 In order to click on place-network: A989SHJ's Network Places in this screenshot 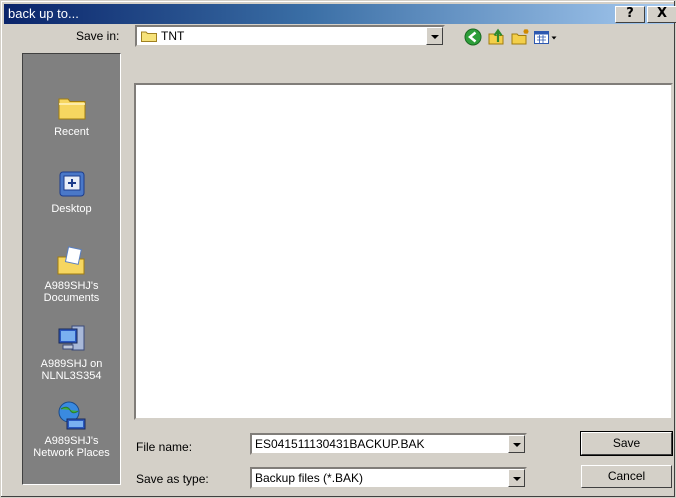, I will do `click(71, 429)`.